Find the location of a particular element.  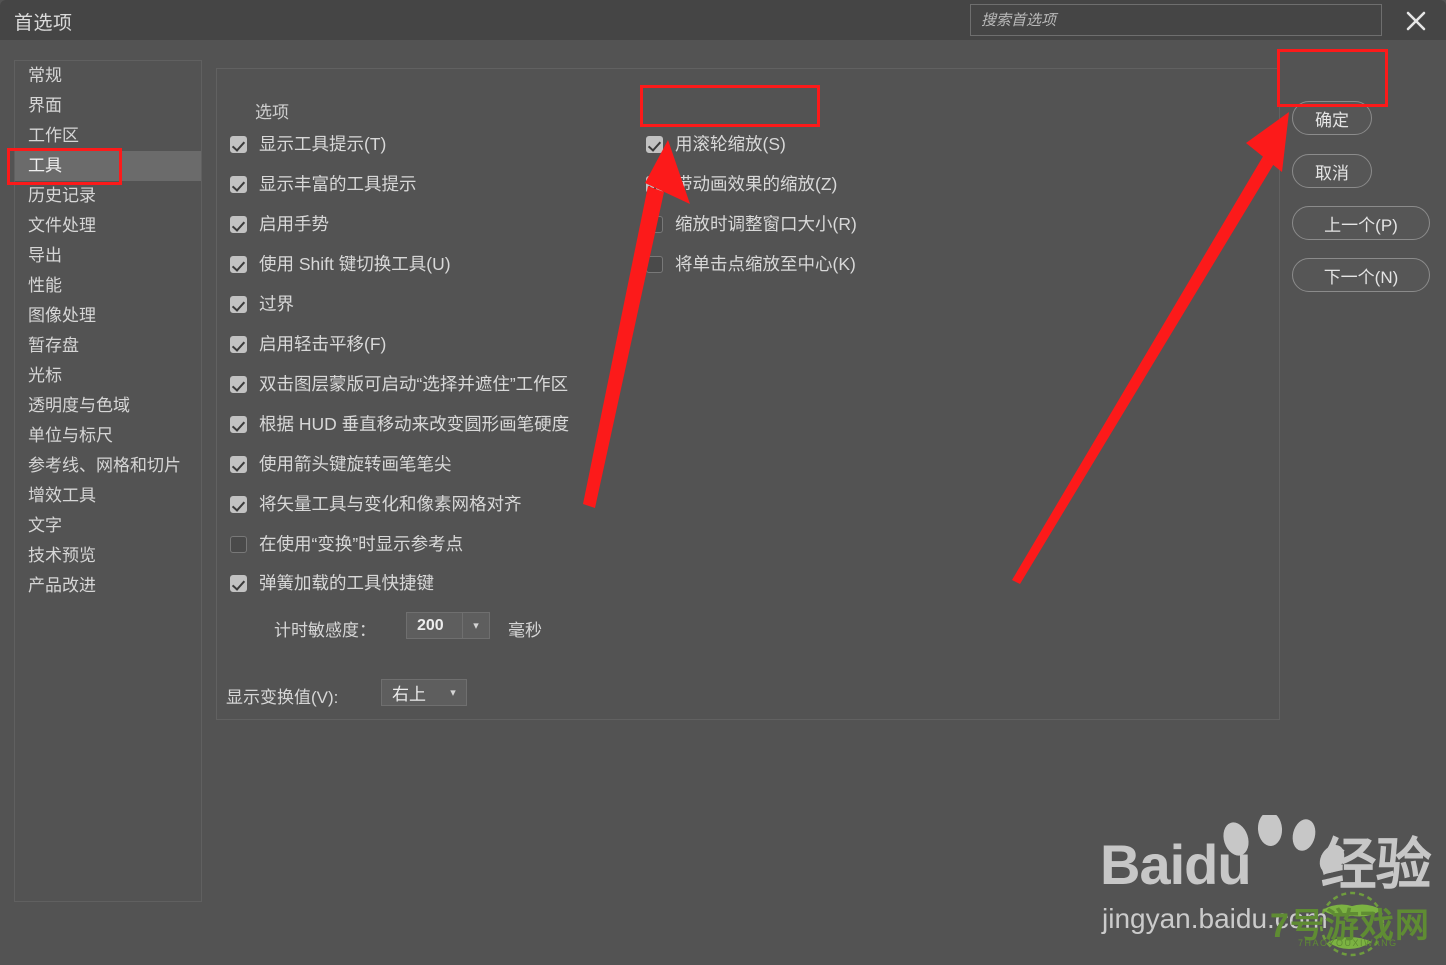

checkbox-row-flick-panning: 启用轻击平移(F) is located at coordinates (308, 344).